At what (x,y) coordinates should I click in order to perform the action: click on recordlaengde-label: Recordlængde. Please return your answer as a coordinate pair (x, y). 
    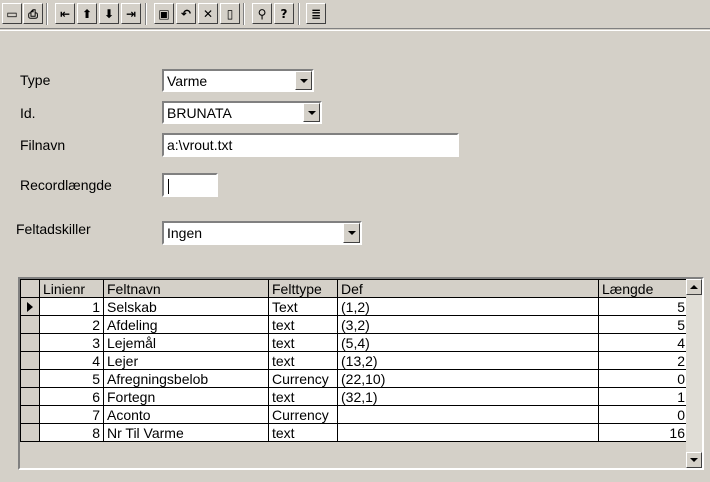
    Looking at the image, I should click on (66, 185).